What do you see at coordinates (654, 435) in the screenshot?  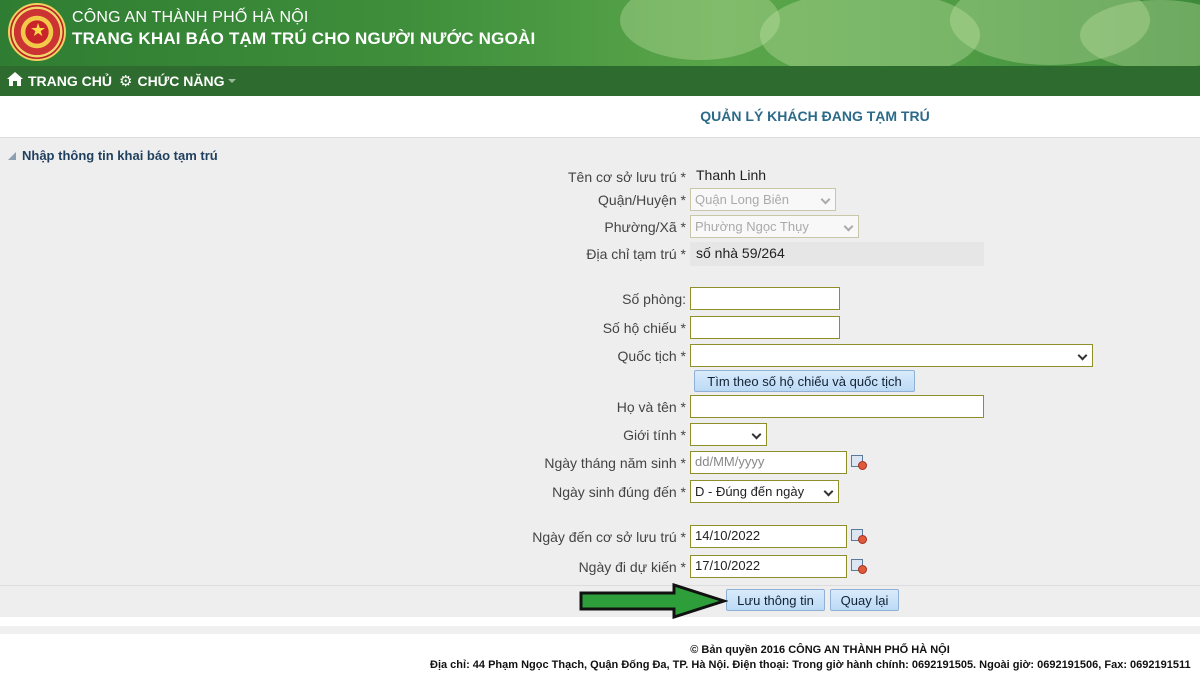 I see `gender-label: Giới tính *` at bounding box center [654, 435].